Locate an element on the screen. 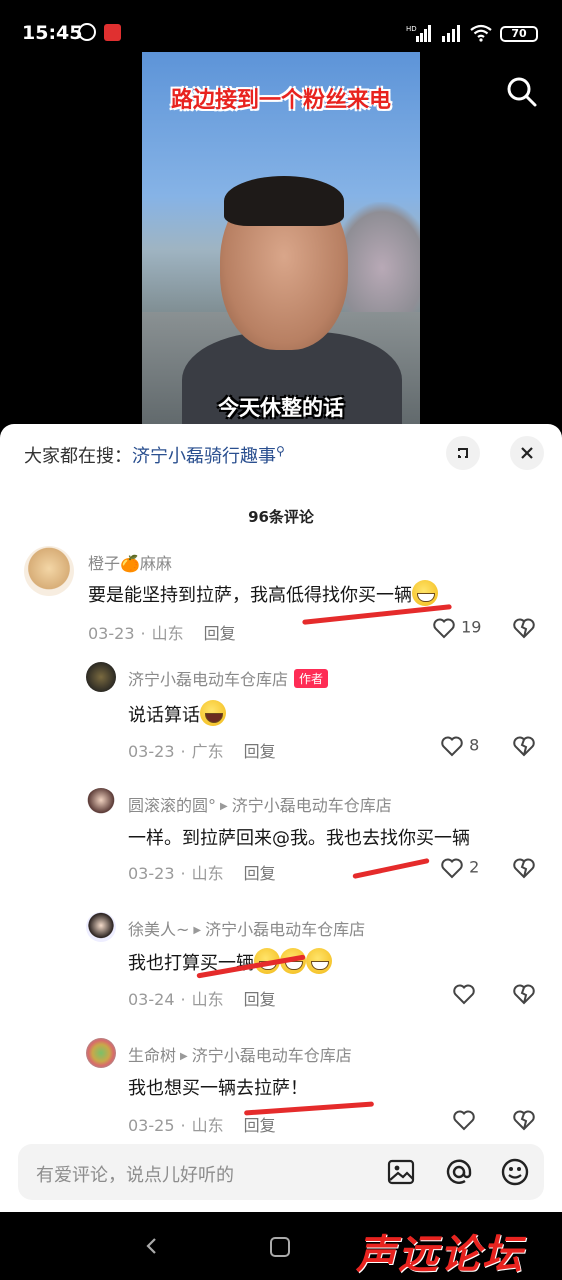 The width and height of the screenshot is (562, 1280). comment-meta: 03-23 · 山东 回复 is located at coordinates (162, 633).